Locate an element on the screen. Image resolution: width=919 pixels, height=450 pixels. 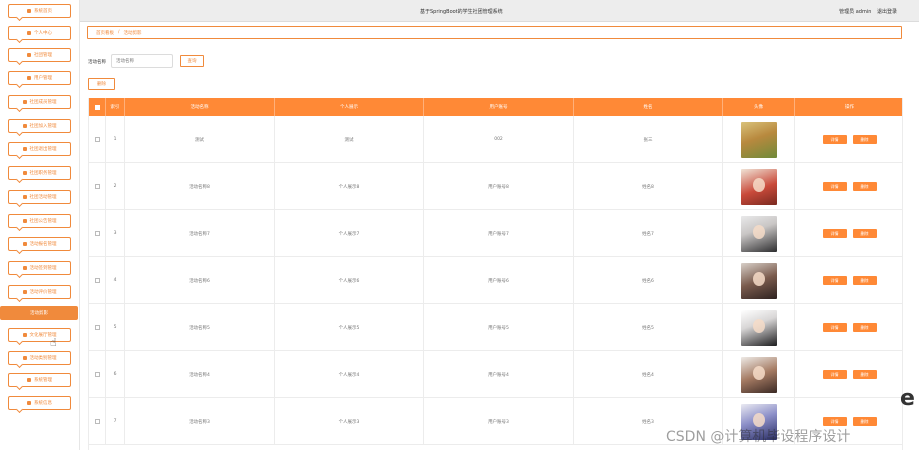
sidebar-item: 社团管理 is located at coordinates (39, 57).